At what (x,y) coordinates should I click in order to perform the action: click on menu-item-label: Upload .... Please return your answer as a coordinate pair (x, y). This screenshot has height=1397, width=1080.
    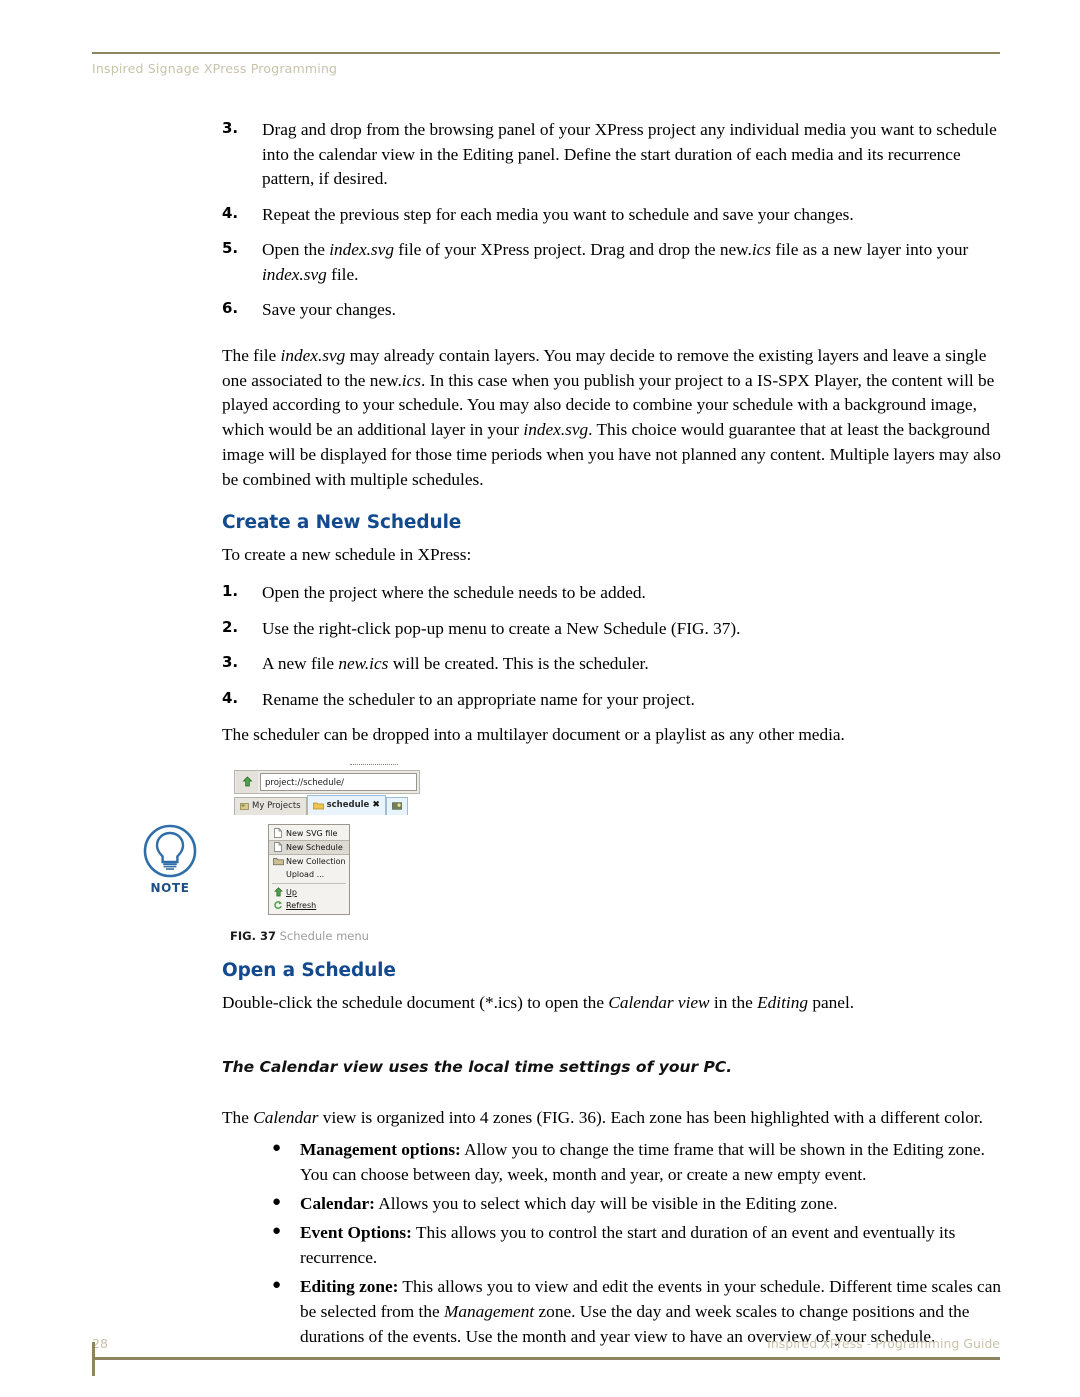
    Looking at the image, I should click on (305, 874).